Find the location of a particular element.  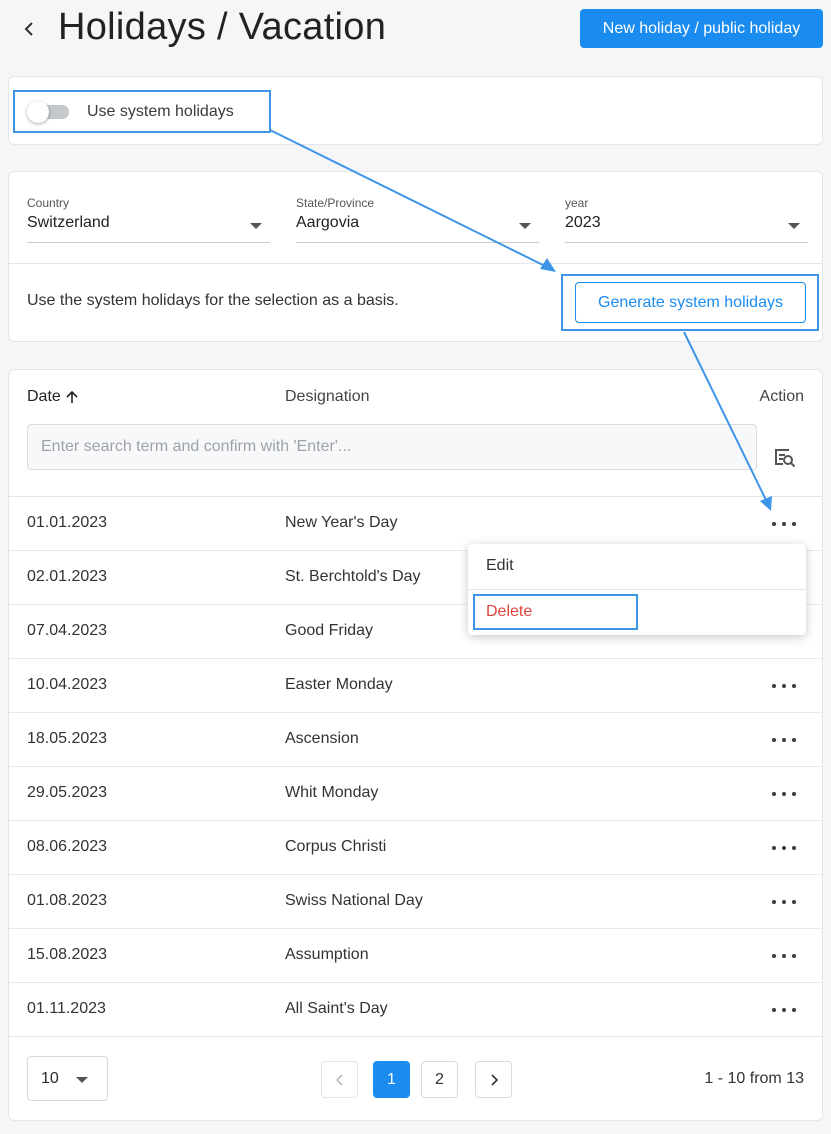

page-title: Holidays / Vacation is located at coordinates (222, 27).